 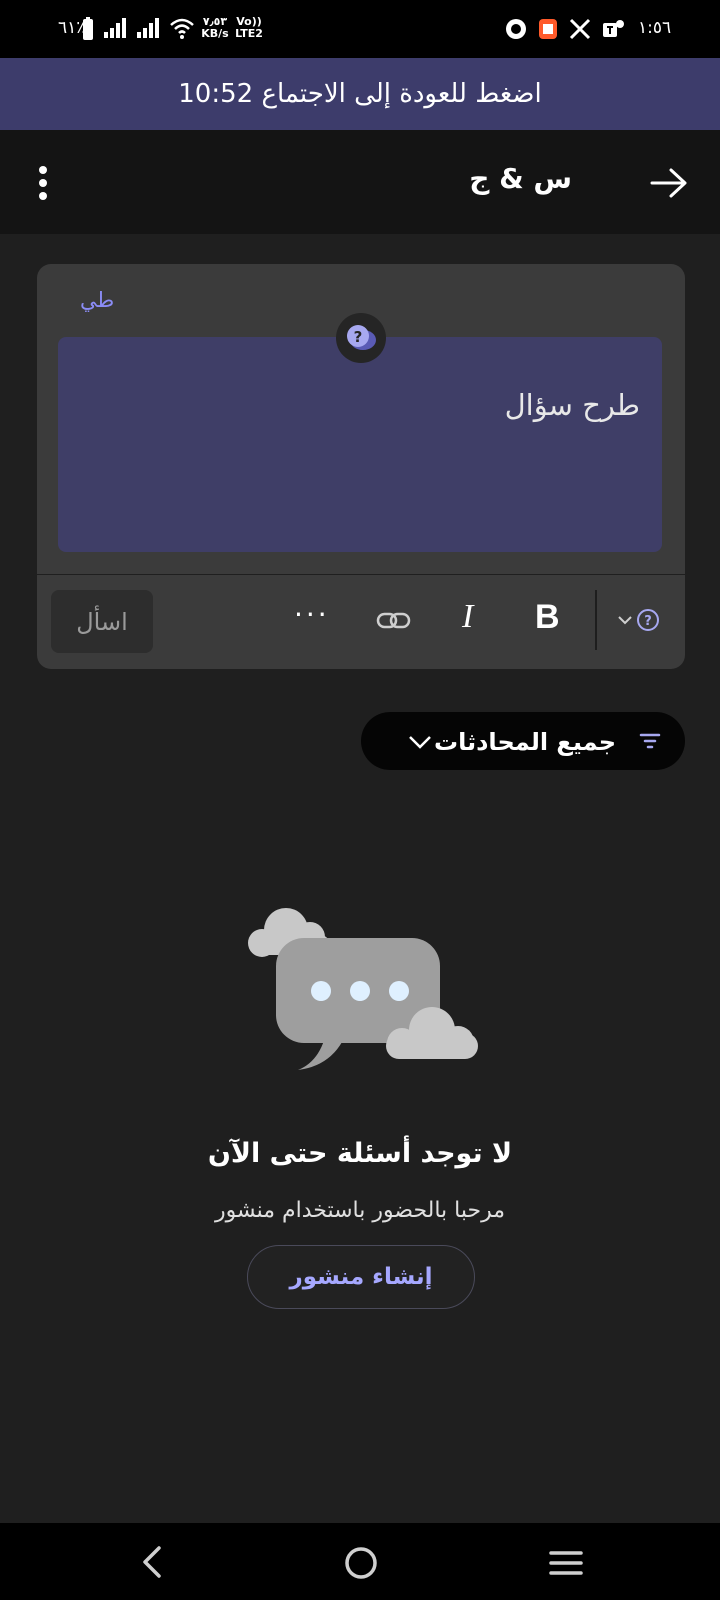 What do you see at coordinates (420, 742) in the screenshot?
I see `chevron-down-icon` at bounding box center [420, 742].